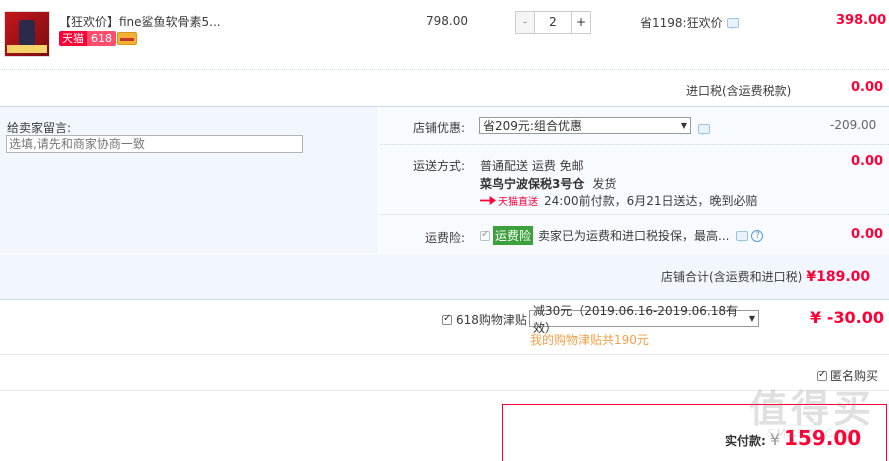 The height and width of the screenshot is (461, 889). What do you see at coordinates (485, 235) in the screenshot?
I see `insurance-checkbox` at bounding box center [485, 235].